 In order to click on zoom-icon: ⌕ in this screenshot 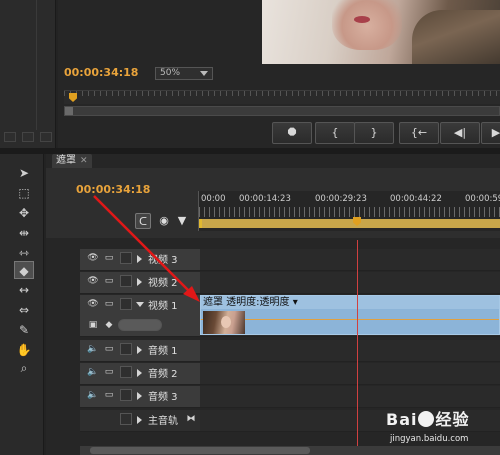, I will do `click(24, 368)`.